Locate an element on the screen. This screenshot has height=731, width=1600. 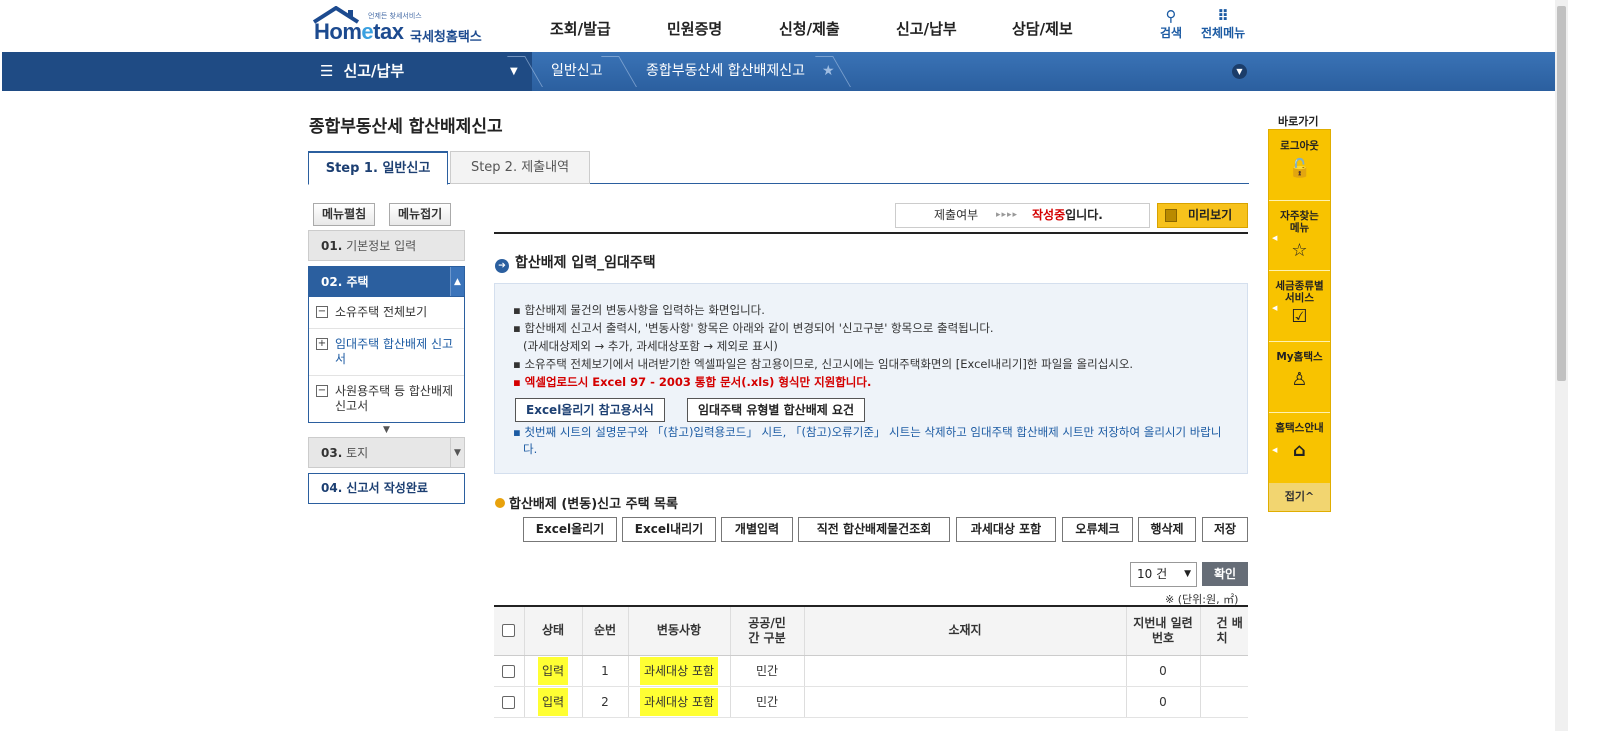
list-title: 합산배제 (변동)신고 주택 목록 is located at coordinates (586, 502).